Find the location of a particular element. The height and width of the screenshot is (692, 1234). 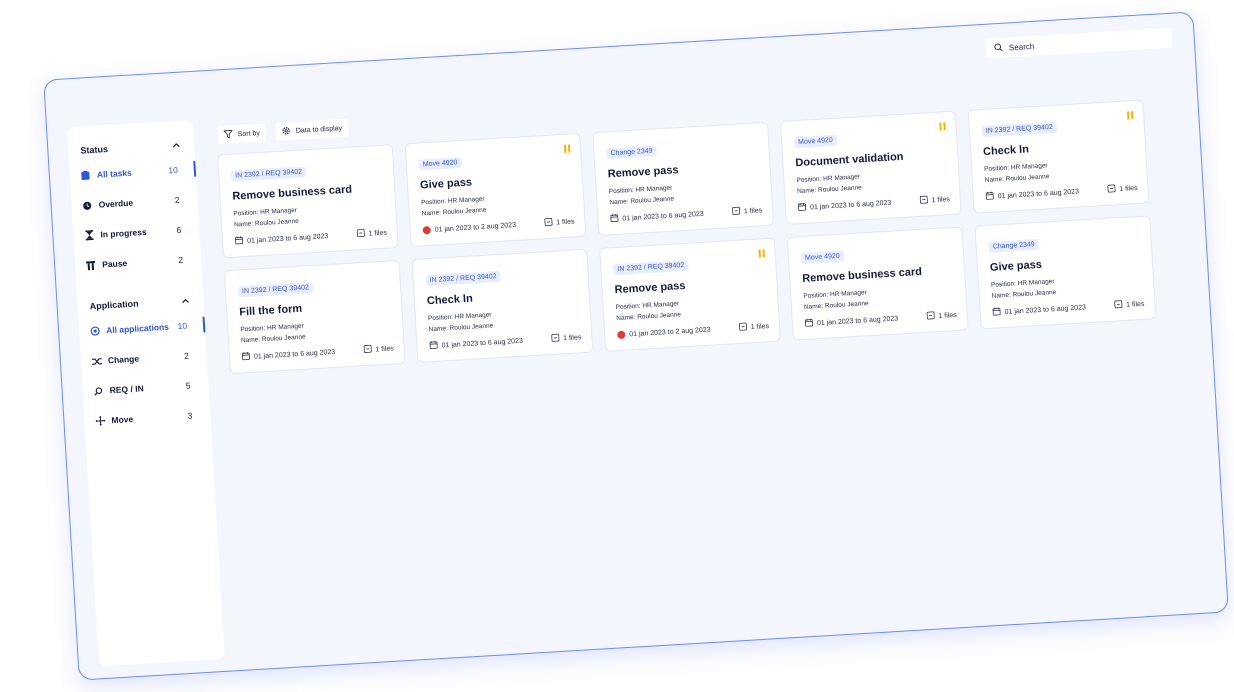

task-dates: 01 jan 2023 to 2 aug 2023 is located at coordinates (469, 228).